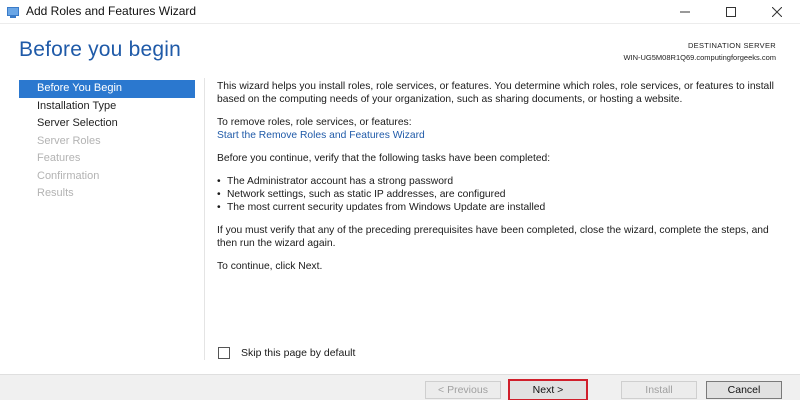 This screenshot has height=400, width=800. Describe the element at coordinates (204, 219) in the screenshot. I see `nav-divider` at that location.